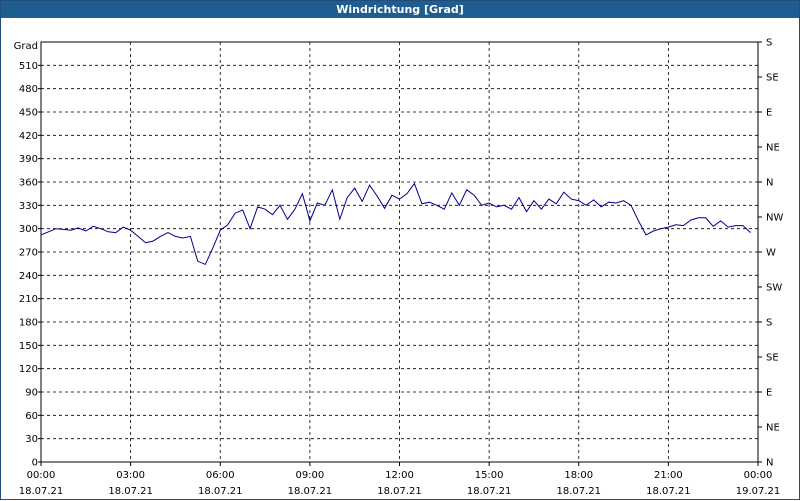 The image size is (800, 501). What do you see at coordinates (28, 253) in the screenshot?
I see `y-tick-label: 270` at bounding box center [28, 253].